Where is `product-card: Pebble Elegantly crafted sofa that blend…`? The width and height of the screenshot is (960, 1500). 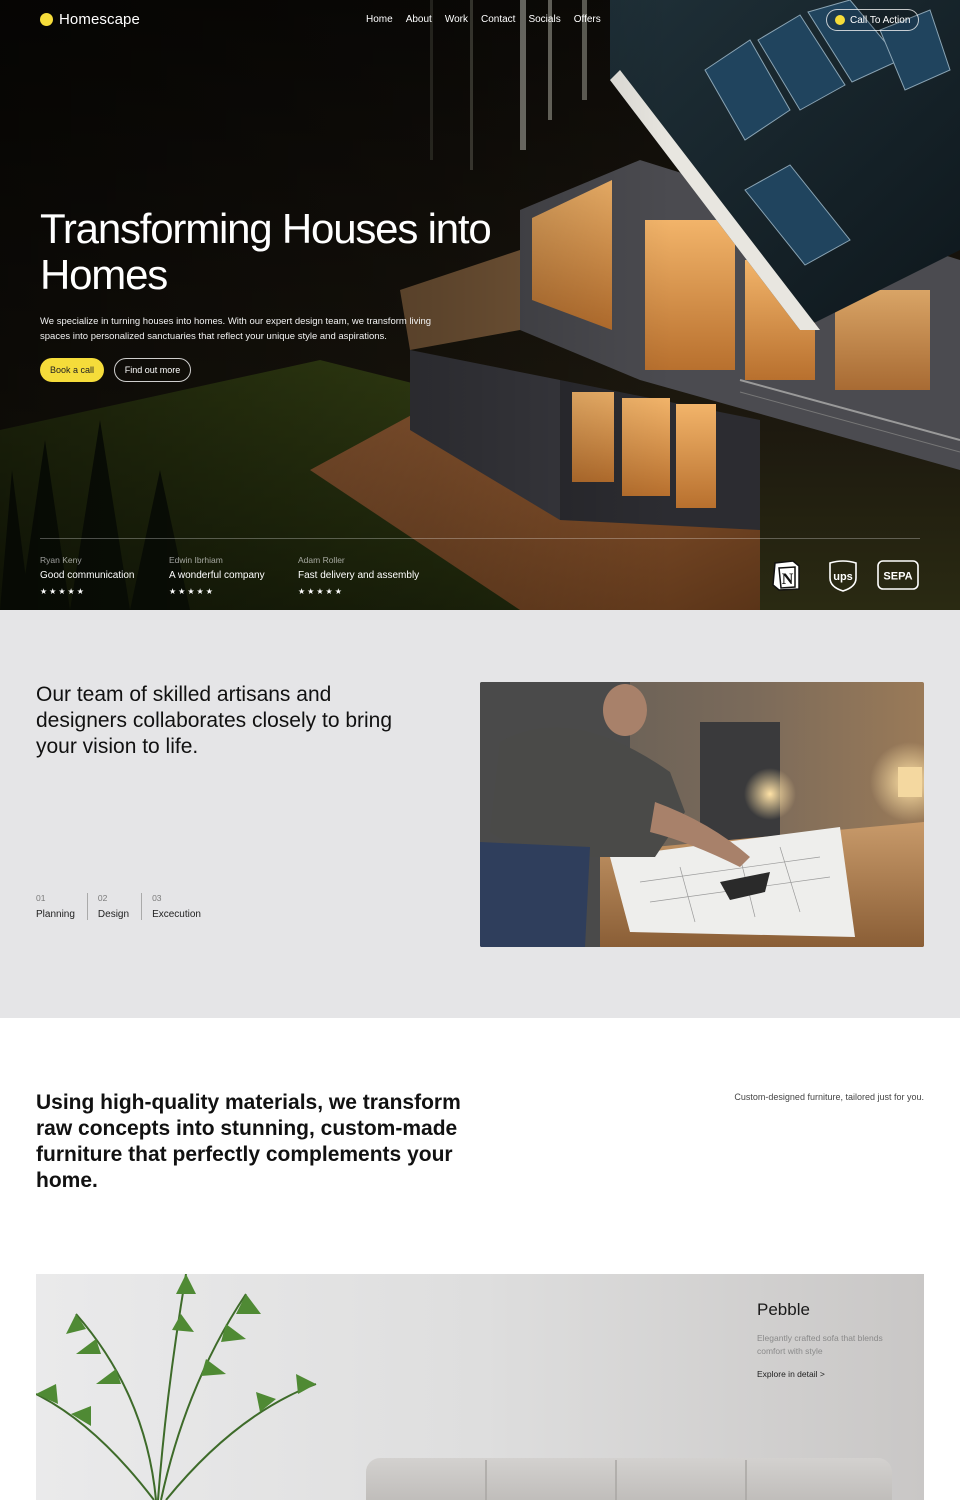 product-card: Pebble Elegantly crafted sofa that blend… is located at coordinates (480, 1387).